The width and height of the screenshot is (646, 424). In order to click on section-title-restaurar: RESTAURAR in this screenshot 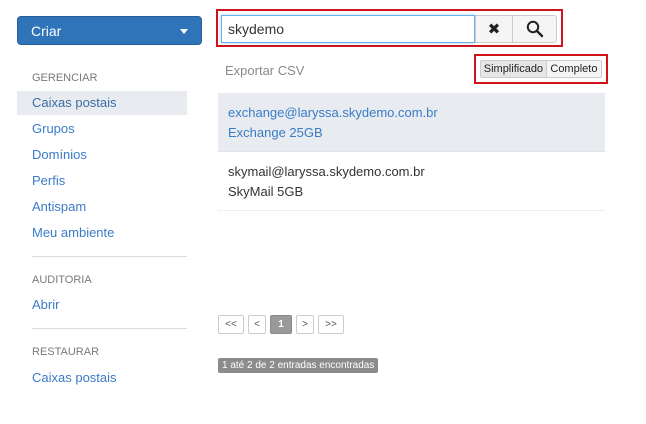, I will do `click(66, 352)`.